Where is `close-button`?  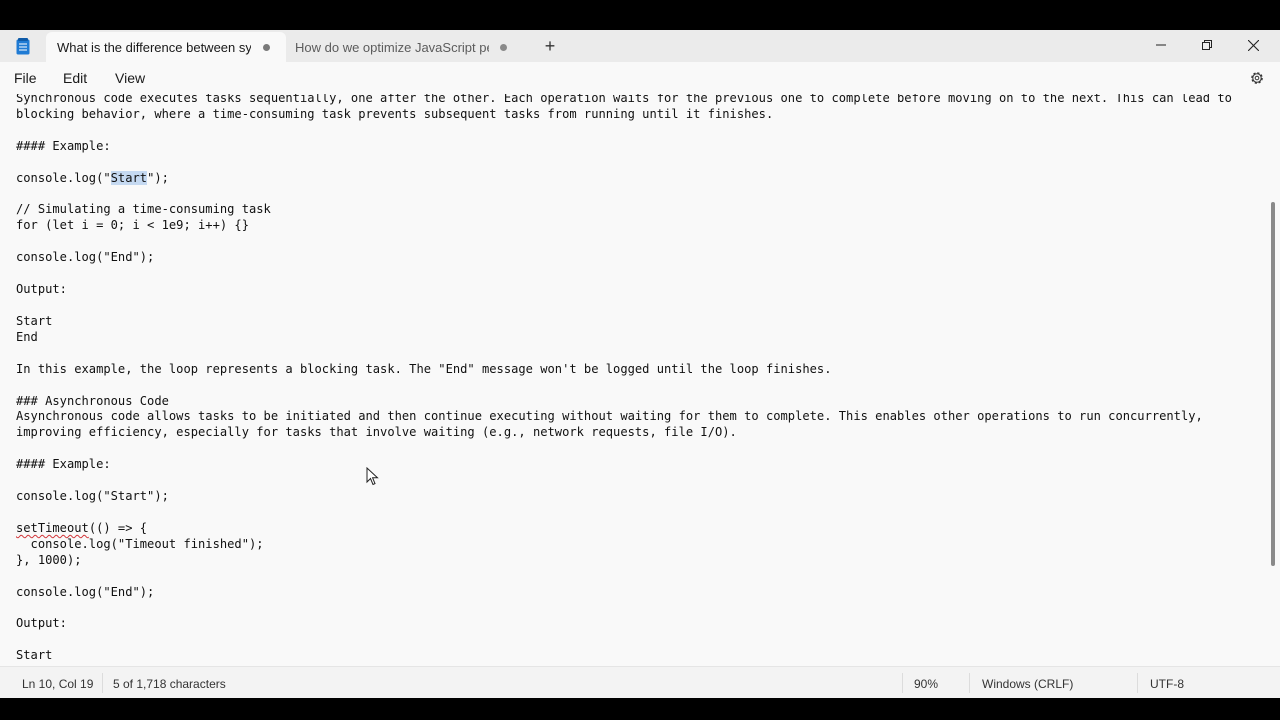
close-button is located at coordinates (1253, 45).